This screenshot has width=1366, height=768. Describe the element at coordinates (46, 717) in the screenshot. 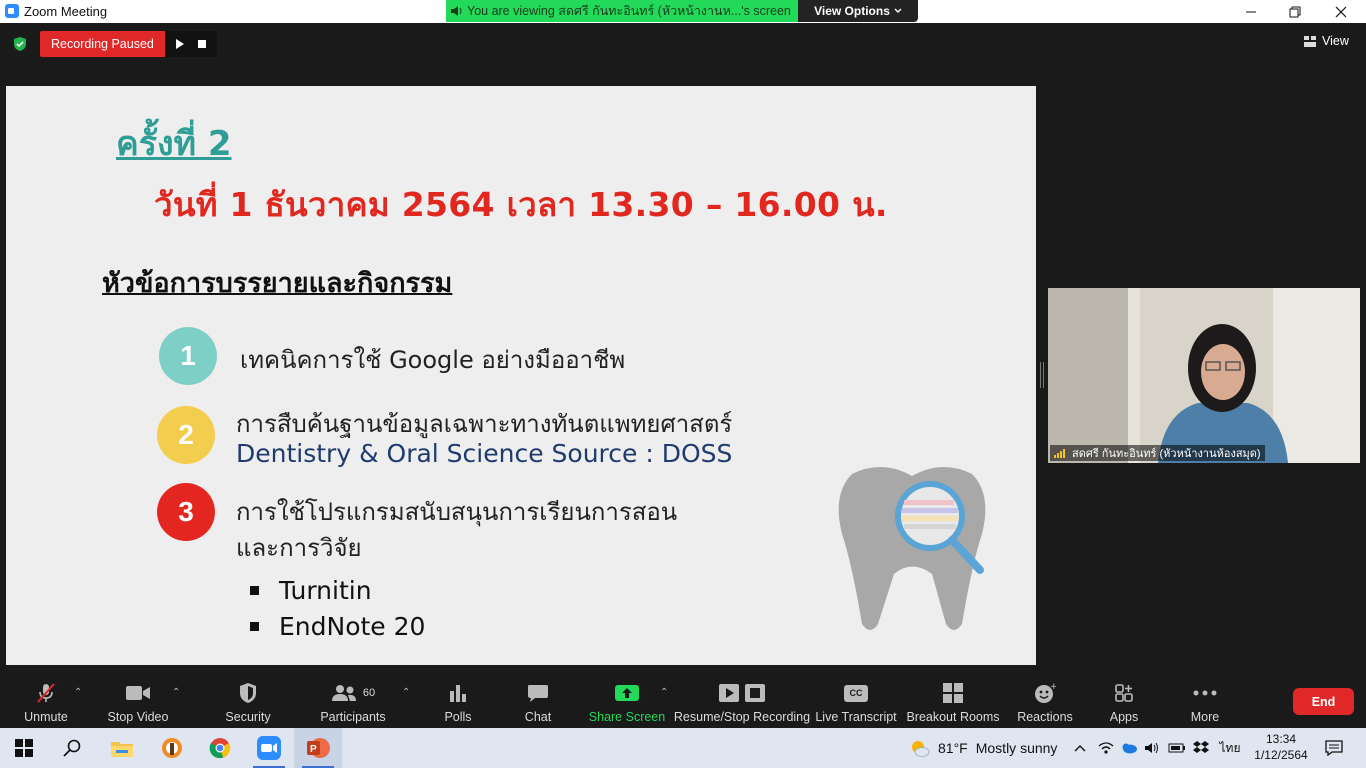

I see `unmute-label: Unmute` at that location.